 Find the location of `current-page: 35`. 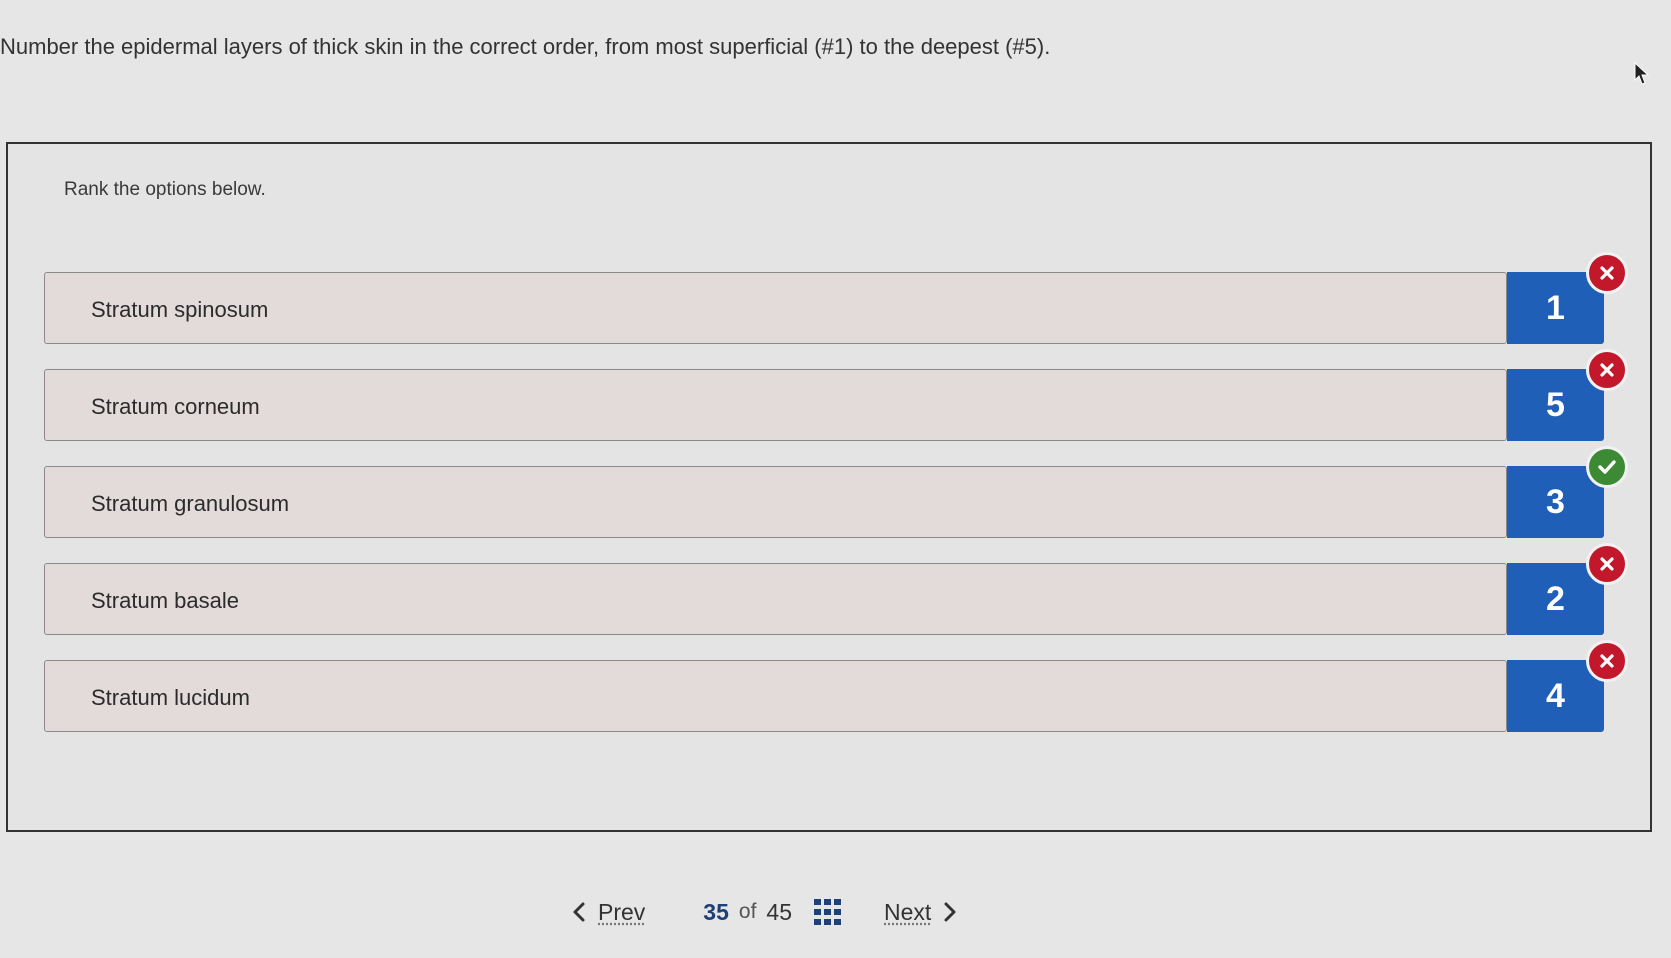

current-page: 35 is located at coordinates (716, 911).